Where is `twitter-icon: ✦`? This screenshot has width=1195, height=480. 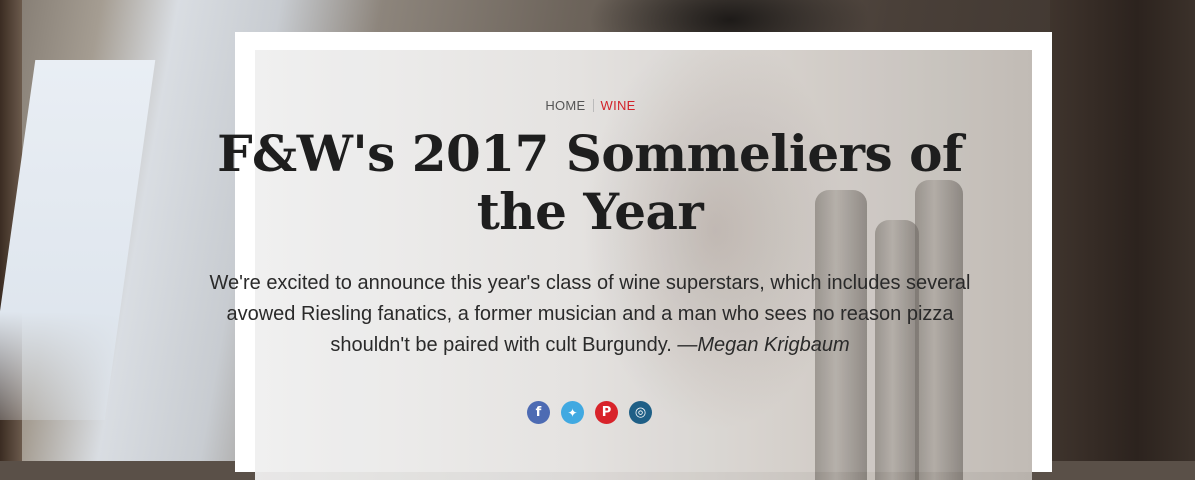
twitter-icon: ✦ is located at coordinates (572, 412).